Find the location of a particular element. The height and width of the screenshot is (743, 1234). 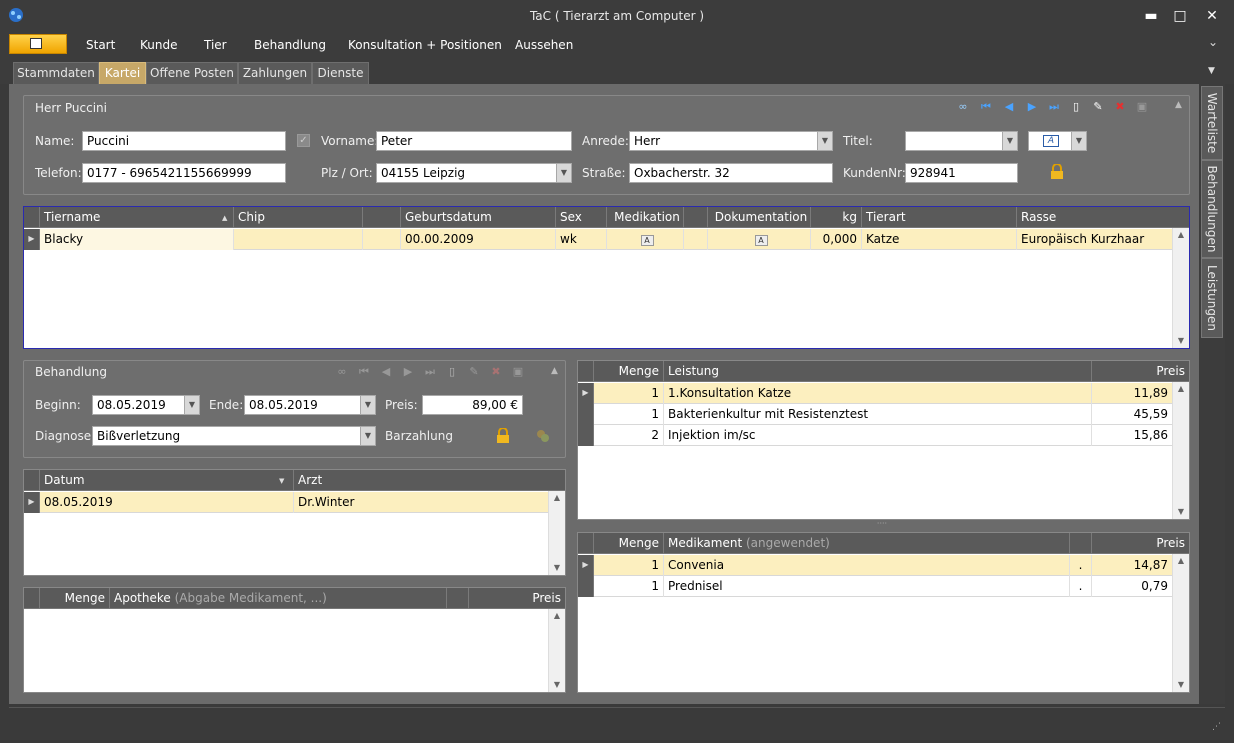

cell-extra2 is located at coordinates (696, 239).